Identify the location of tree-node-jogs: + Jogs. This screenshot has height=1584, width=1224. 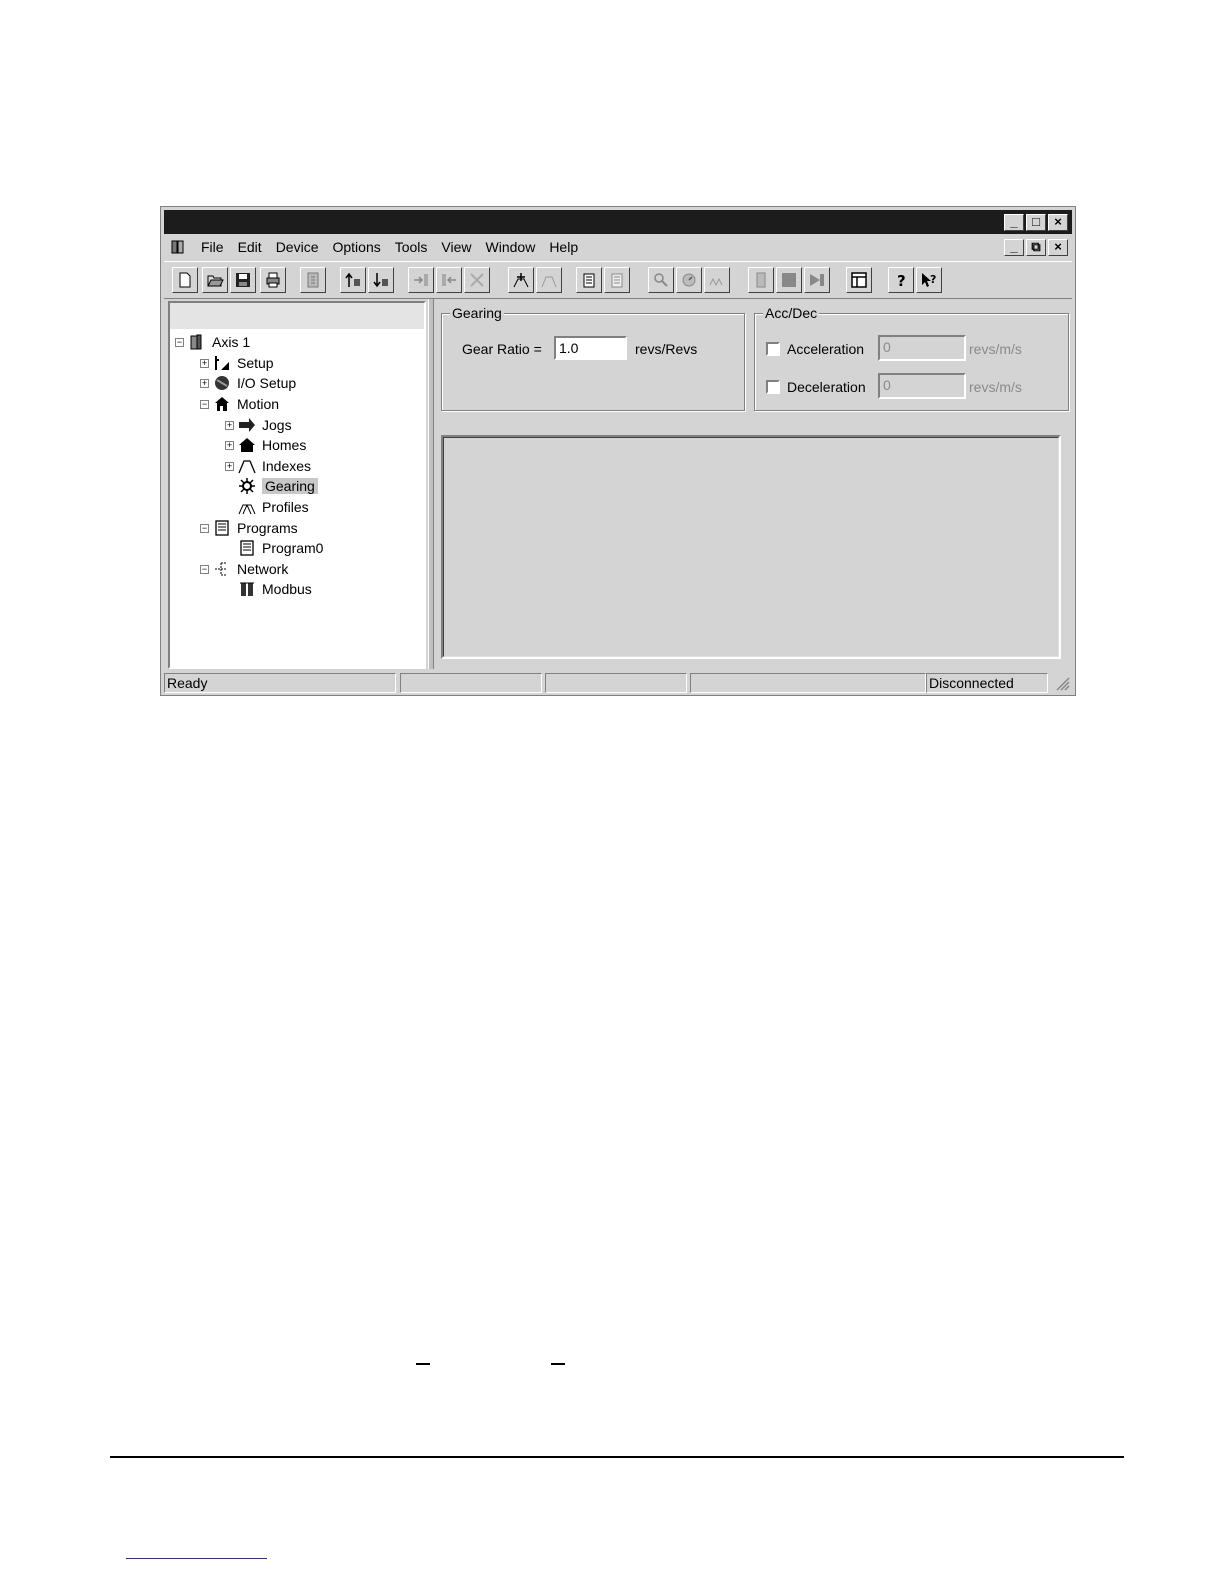
(258, 425).